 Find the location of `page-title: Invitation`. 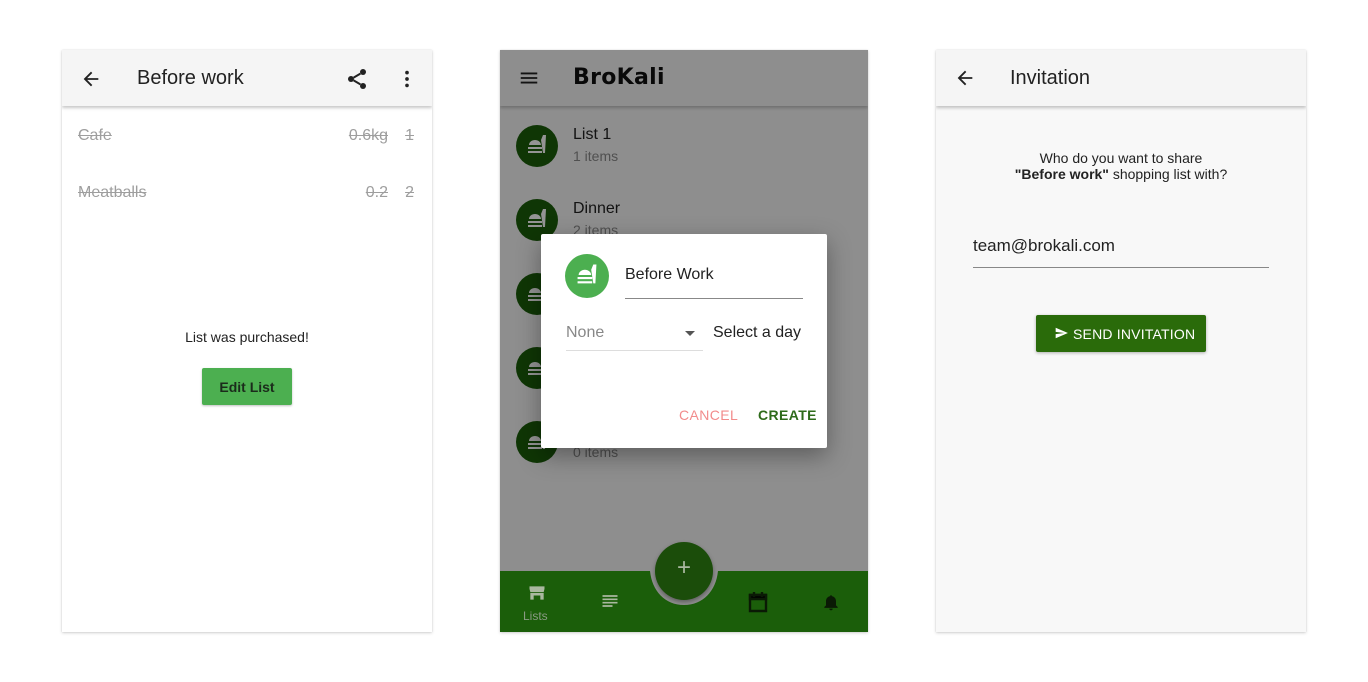

page-title: Invitation is located at coordinates (1050, 78).